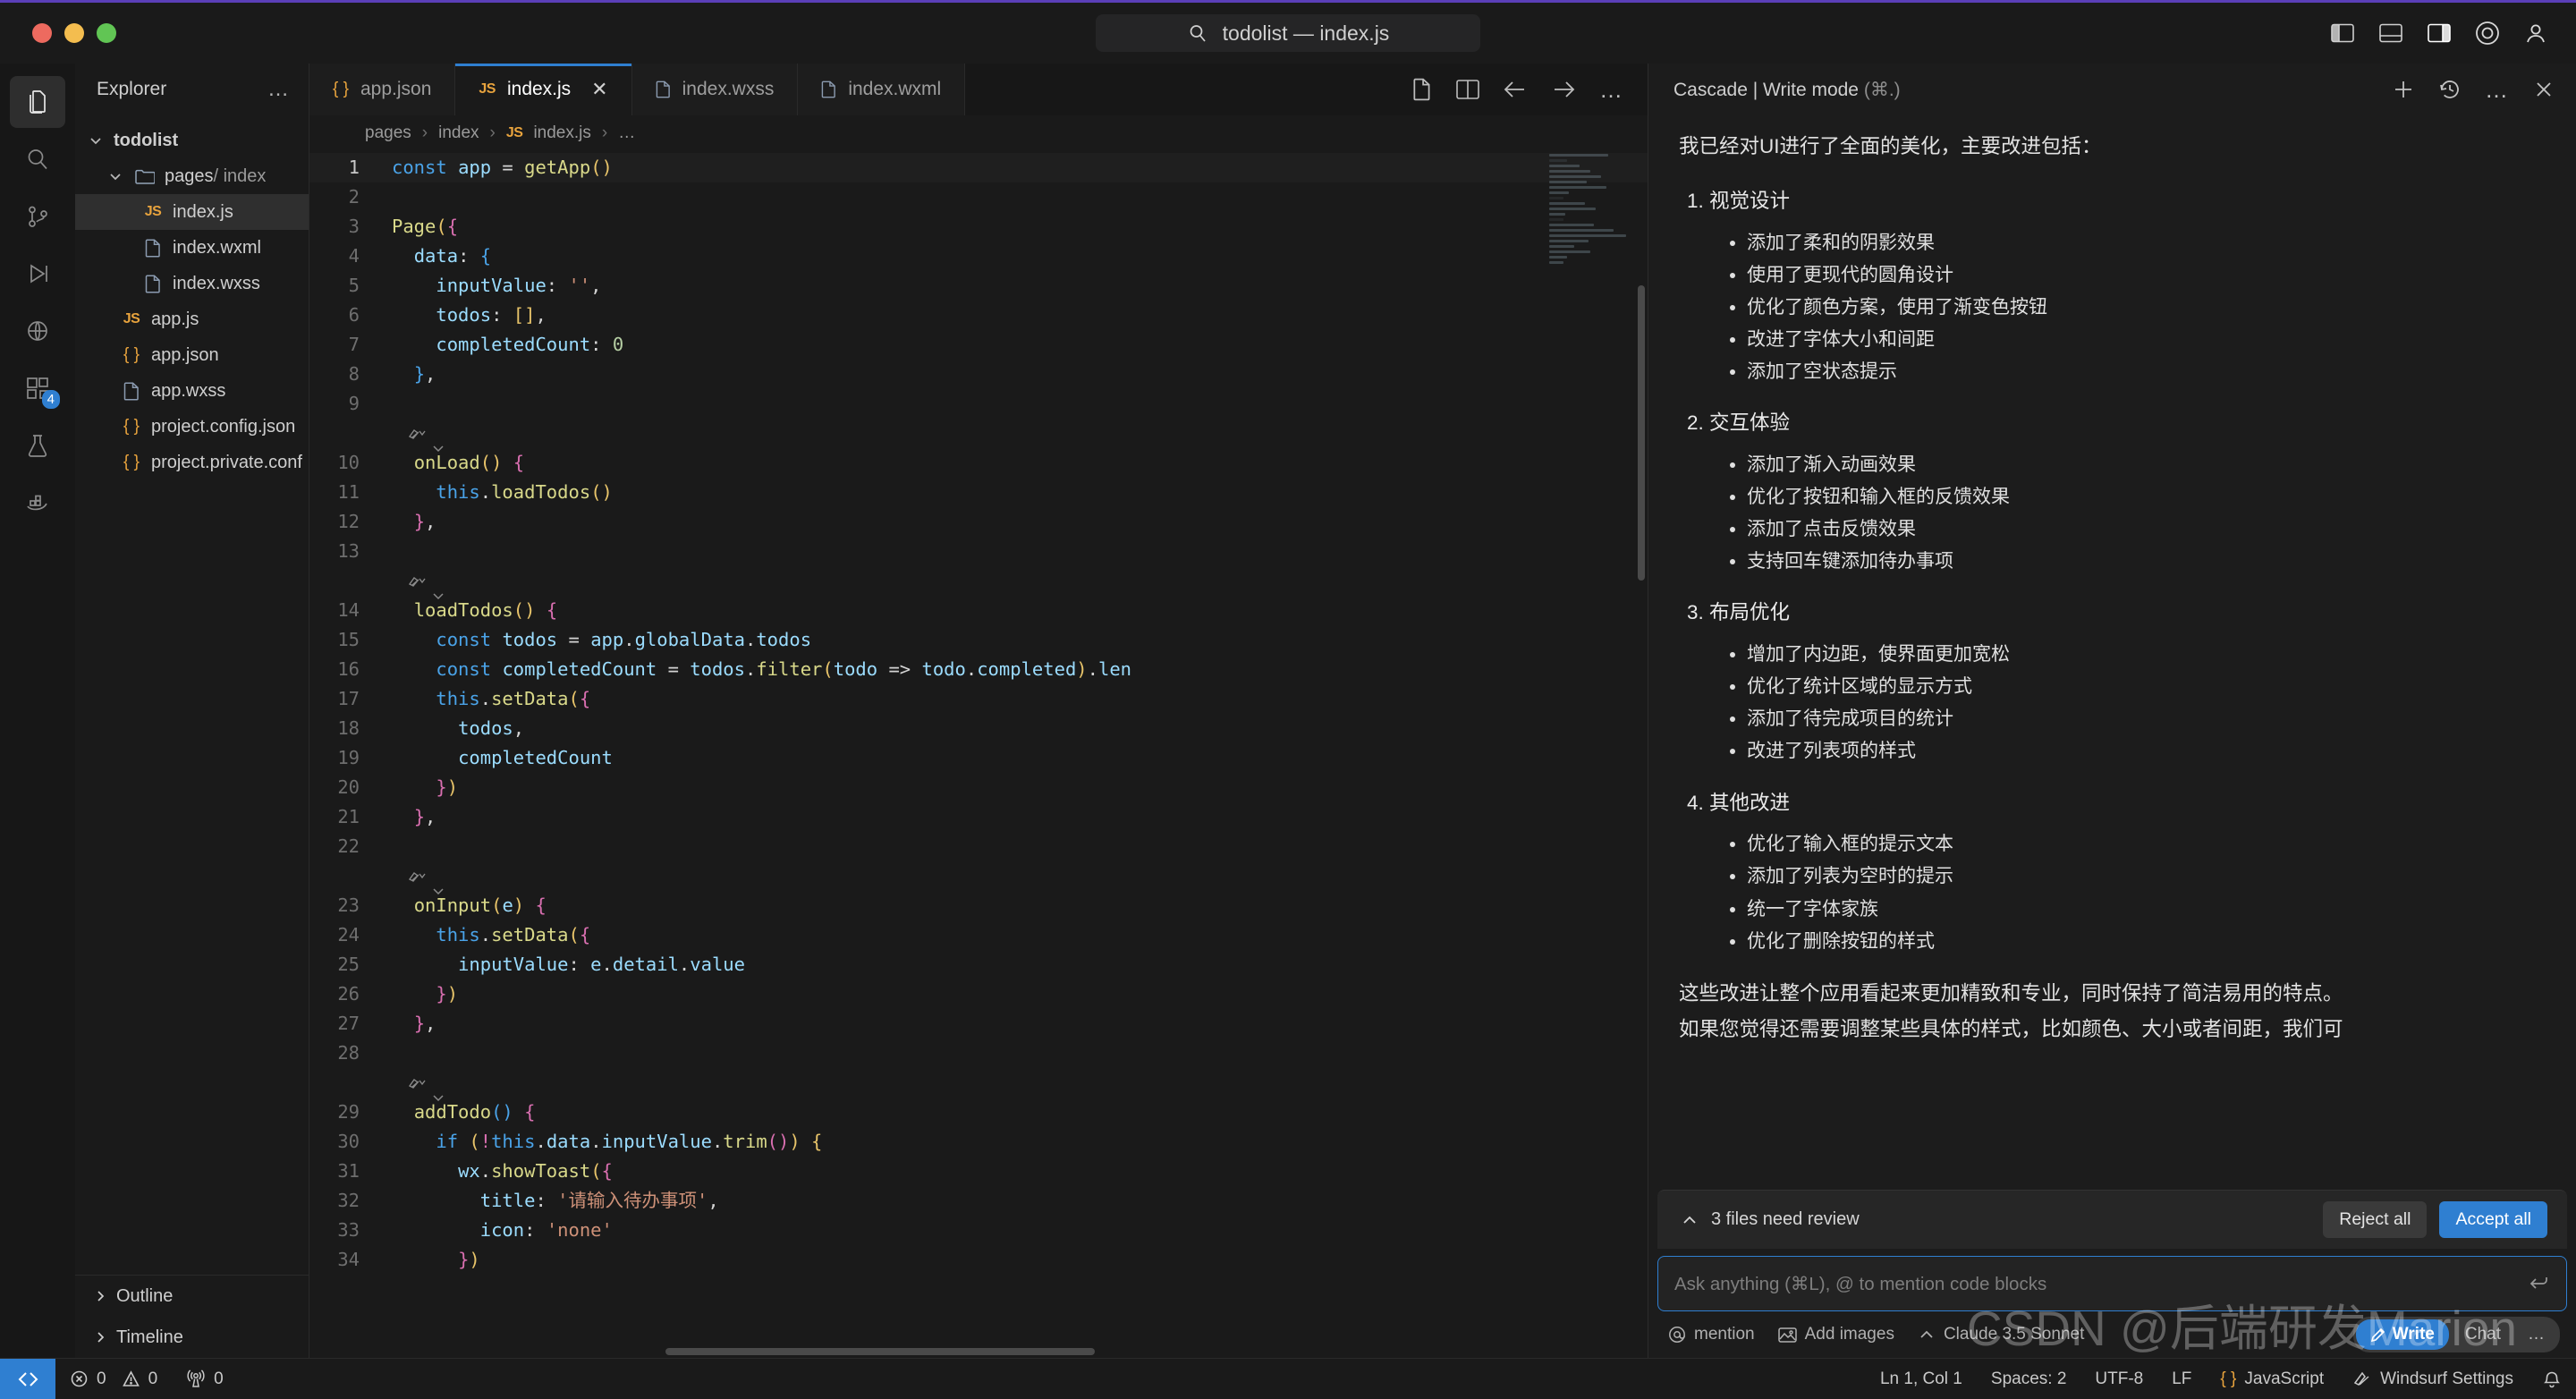  What do you see at coordinates (192, 176) in the screenshot?
I see `tree-item-pages-index: pages/ index` at bounding box center [192, 176].